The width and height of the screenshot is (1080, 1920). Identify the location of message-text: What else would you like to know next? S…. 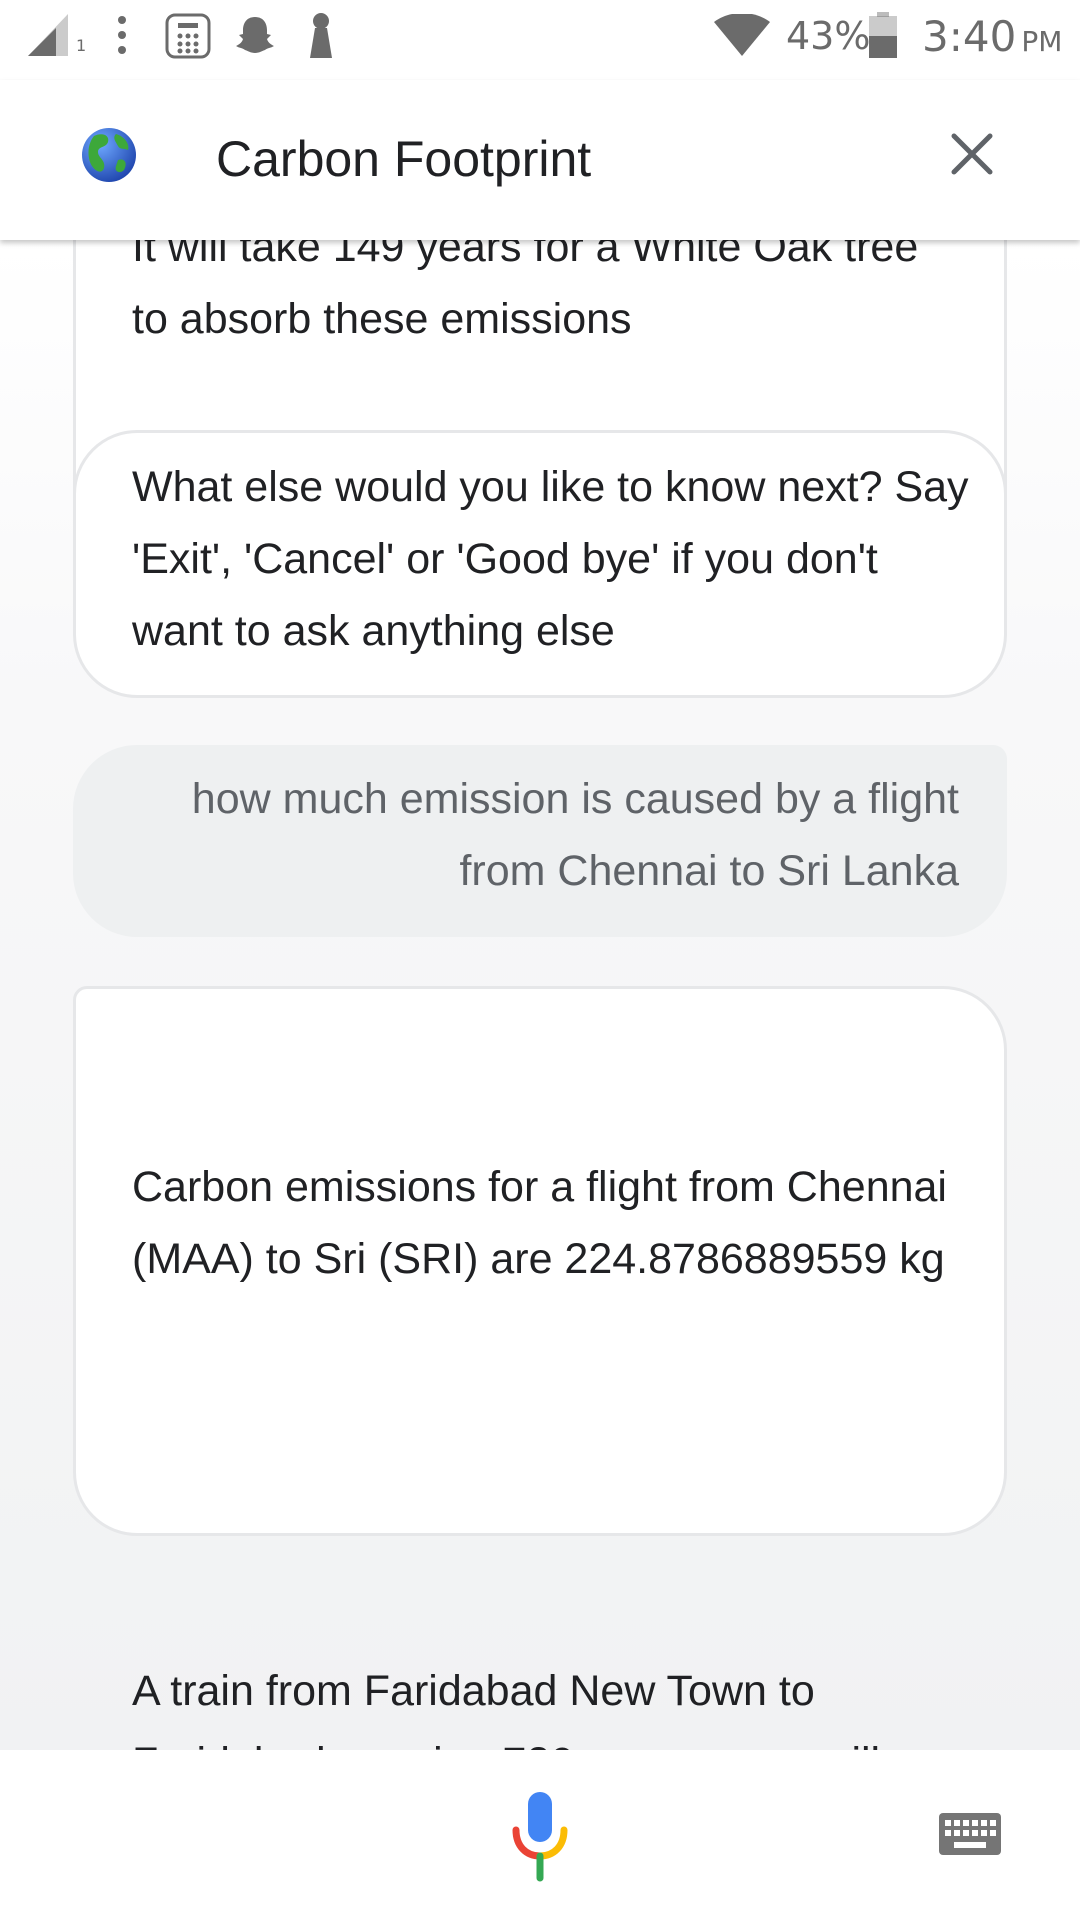
(556, 559).